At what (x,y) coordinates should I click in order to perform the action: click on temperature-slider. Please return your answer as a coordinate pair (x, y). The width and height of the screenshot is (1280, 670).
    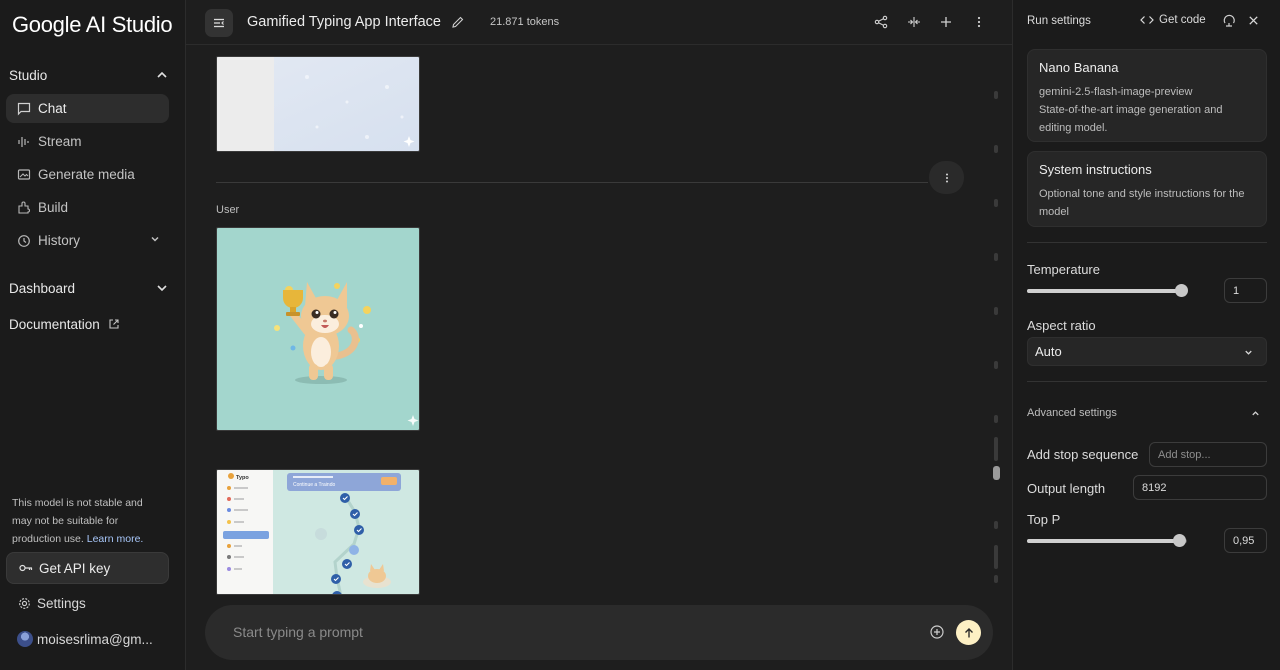
    Looking at the image, I should click on (1107, 290).